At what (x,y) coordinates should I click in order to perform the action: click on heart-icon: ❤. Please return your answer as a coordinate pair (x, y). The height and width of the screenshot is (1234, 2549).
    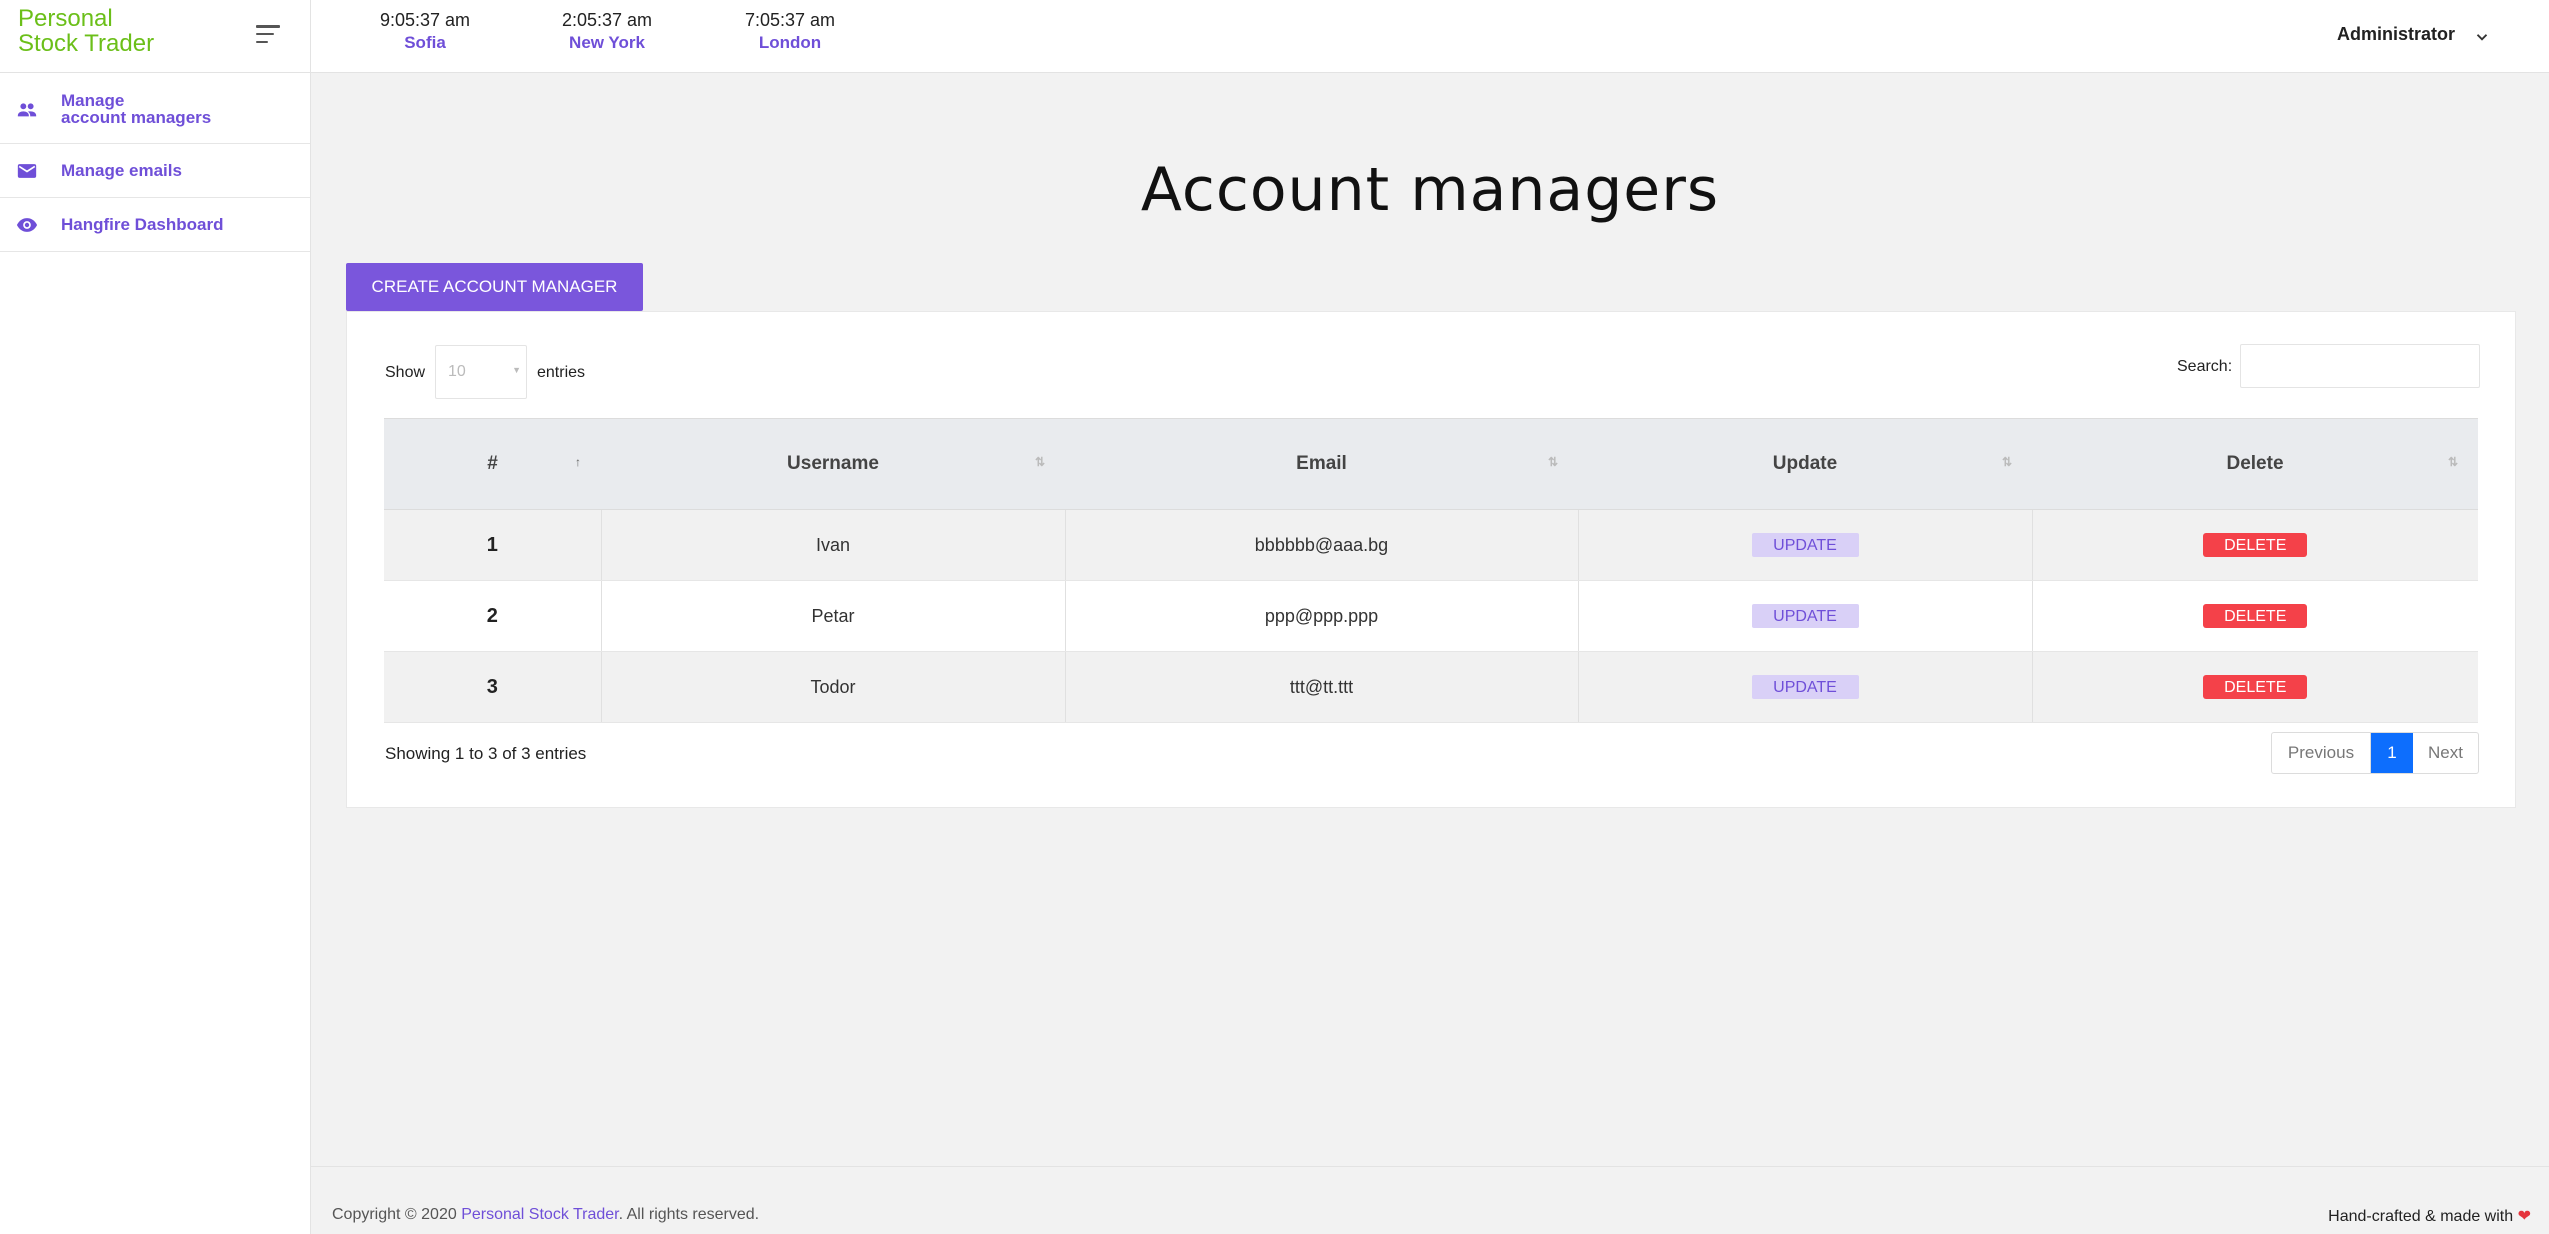
    Looking at the image, I should click on (2524, 1216).